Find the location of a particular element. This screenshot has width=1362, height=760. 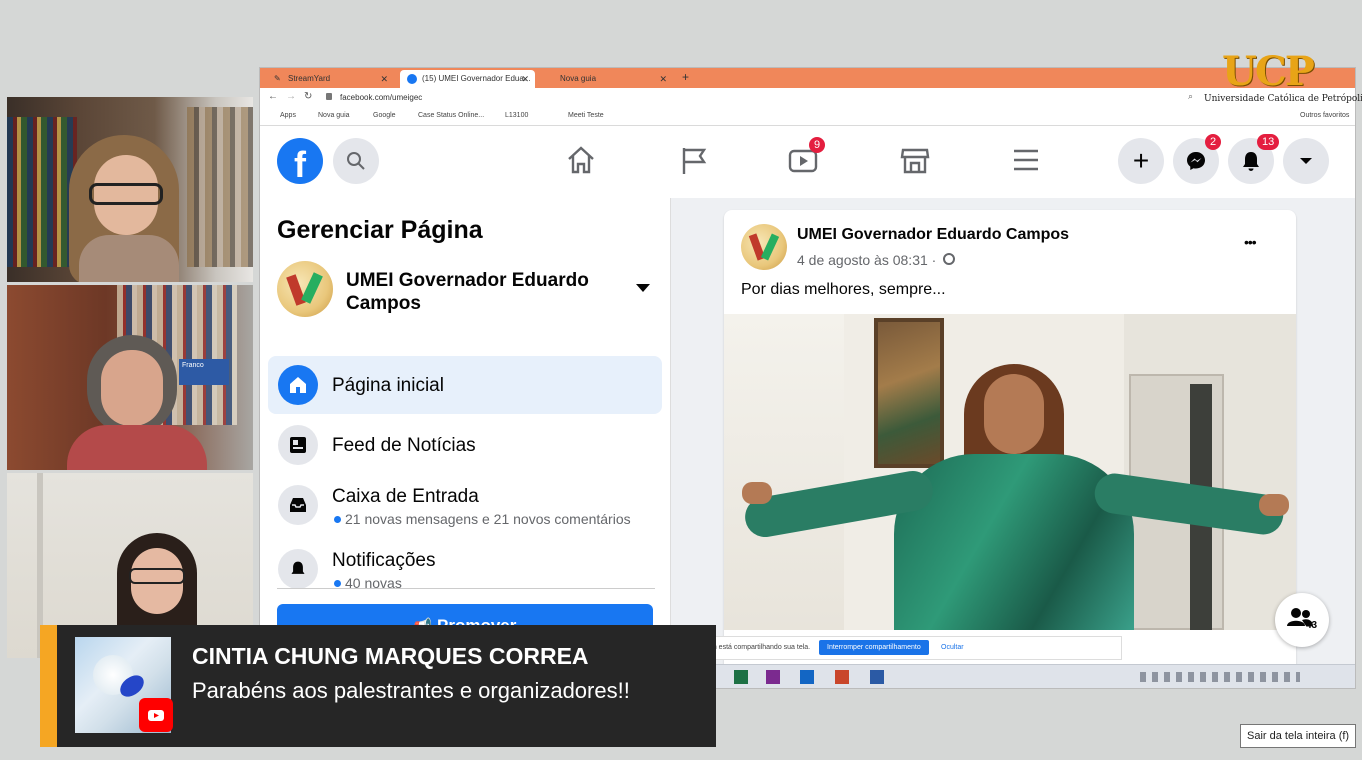

bookmark-item: Google is located at coordinates (384, 115).